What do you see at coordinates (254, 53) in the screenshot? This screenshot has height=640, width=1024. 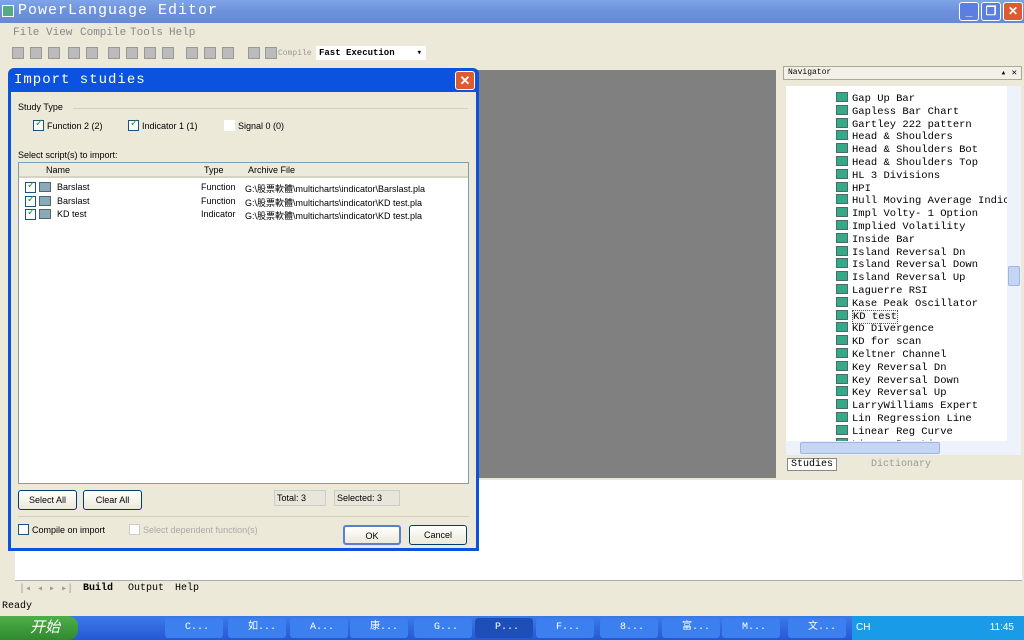 I see `verify-icon` at bounding box center [254, 53].